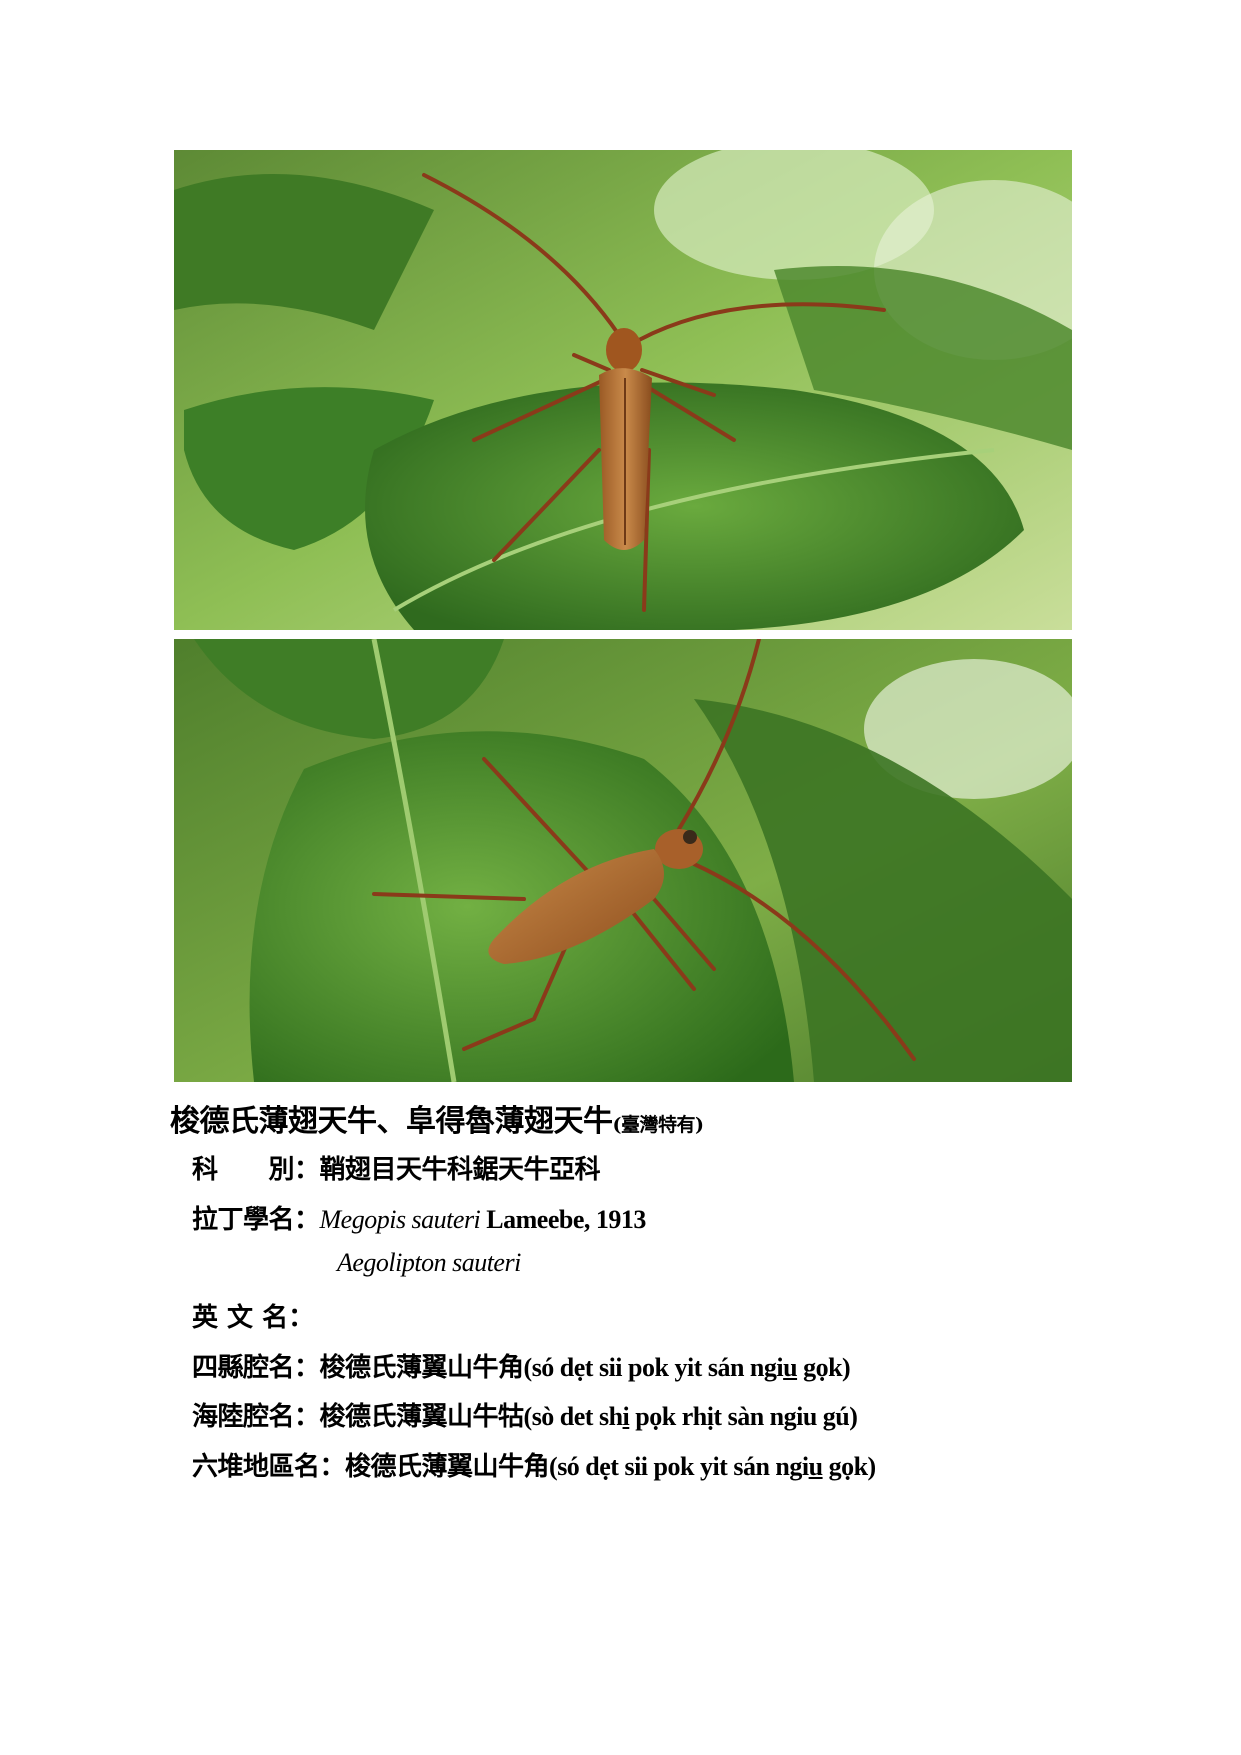 The height and width of the screenshot is (1755, 1241). Describe the element at coordinates (563, 1219) in the screenshot. I see `latin-author: Lameebe, 1913` at that location.